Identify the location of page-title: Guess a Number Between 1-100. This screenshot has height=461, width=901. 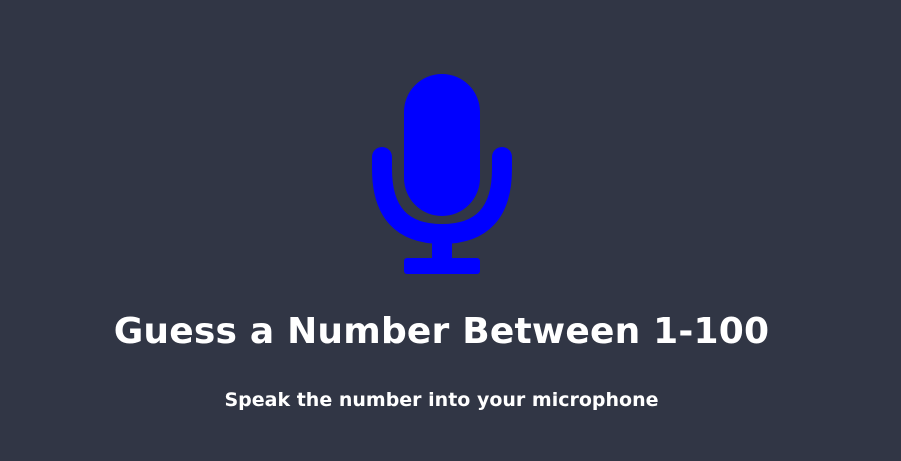
(441, 331).